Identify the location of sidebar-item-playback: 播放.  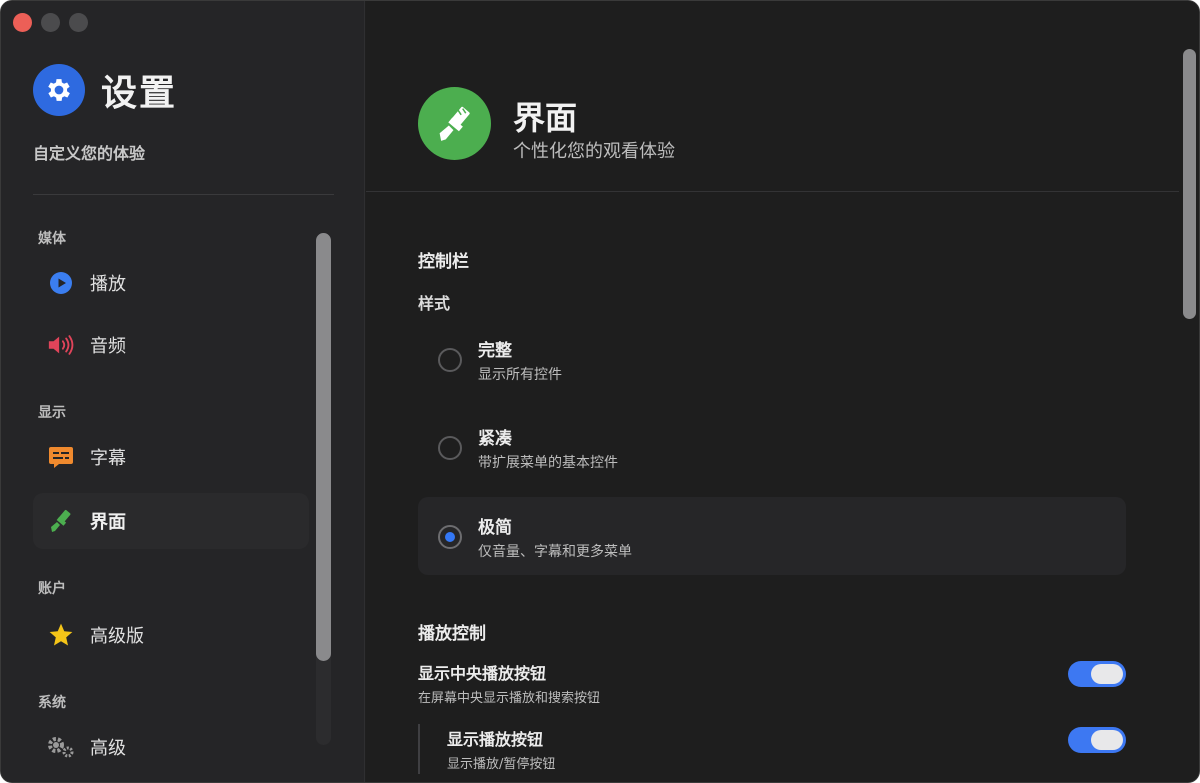
(171, 283).